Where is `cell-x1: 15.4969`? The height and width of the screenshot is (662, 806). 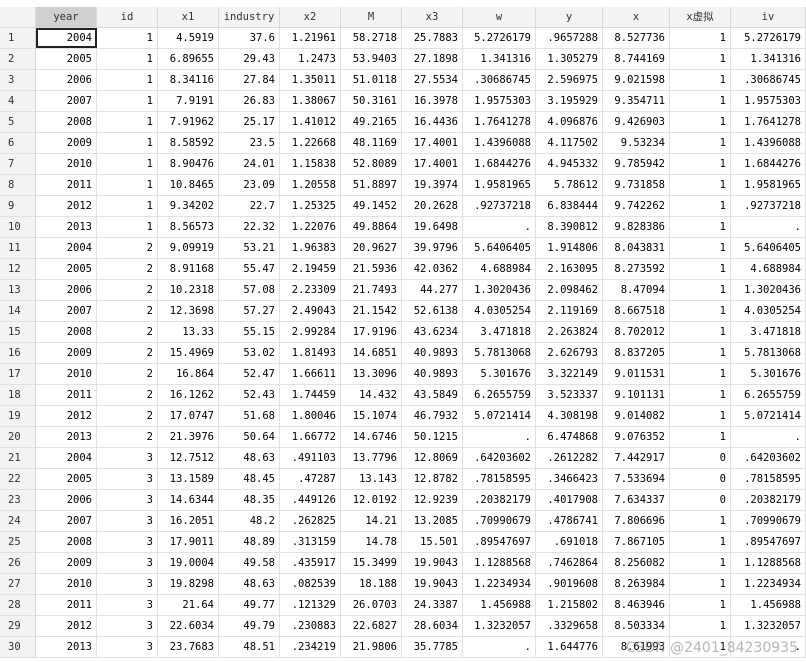
cell-x1: 15.4969 is located at coordinates (188, 353).